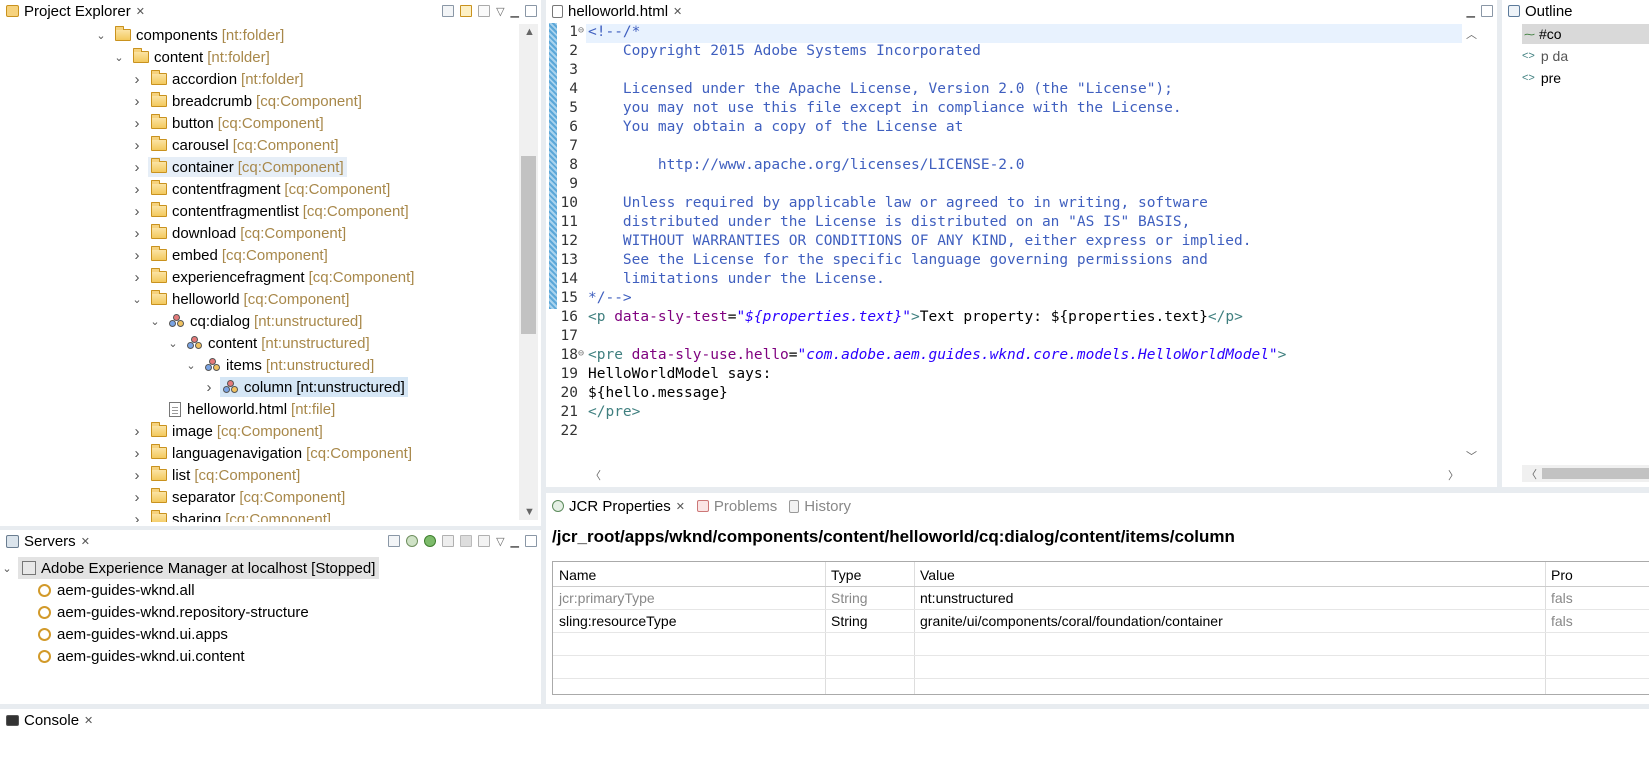 The image size is (1649, 769). I want to click on start-server-icon, so click(430, 541).